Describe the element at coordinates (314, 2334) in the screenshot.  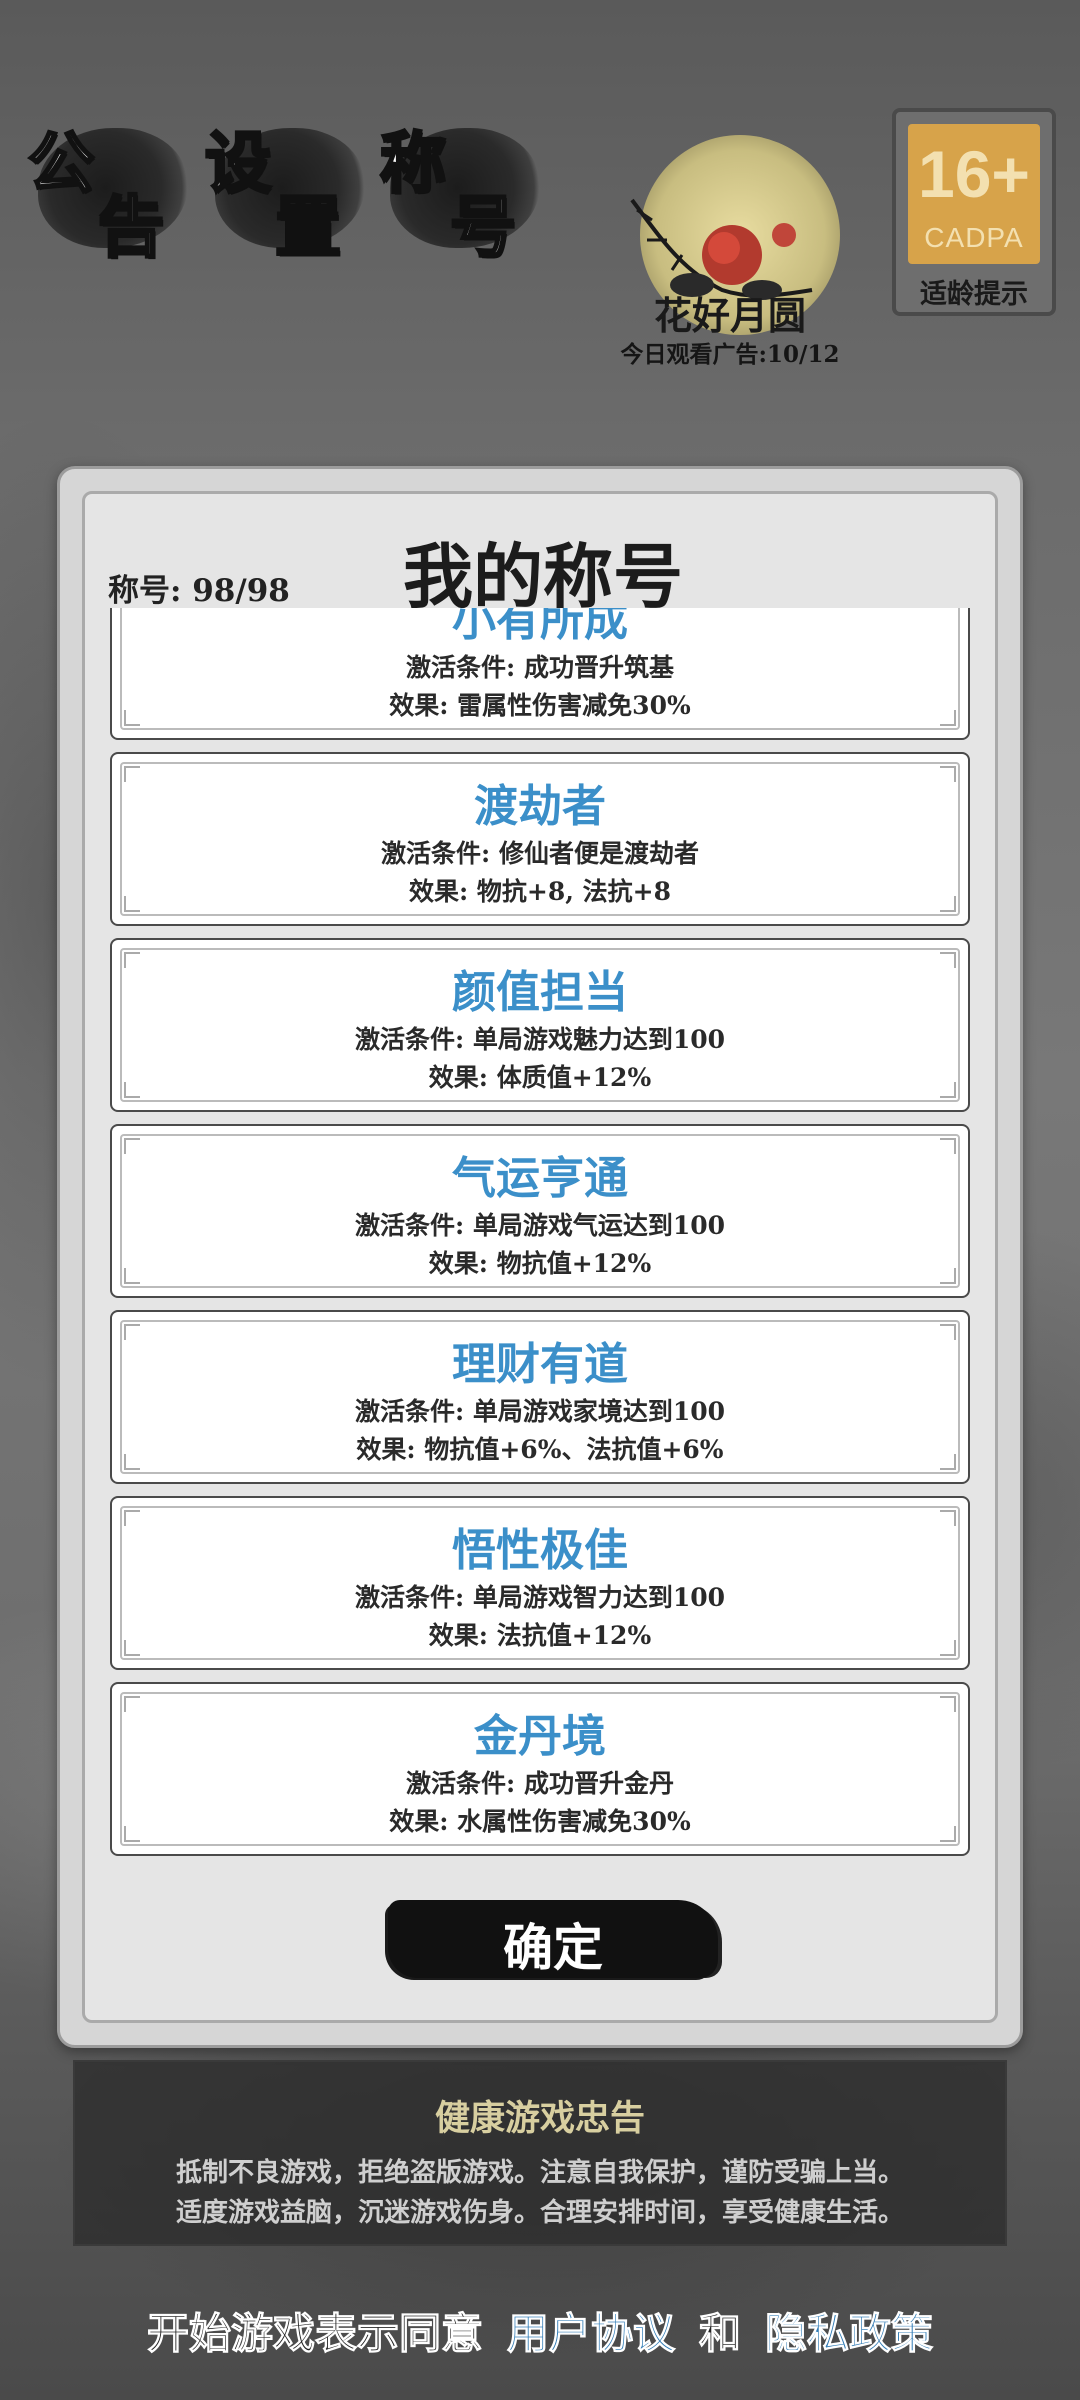
I see `agreement-prefix: 开始游戏表示同意` at that location.